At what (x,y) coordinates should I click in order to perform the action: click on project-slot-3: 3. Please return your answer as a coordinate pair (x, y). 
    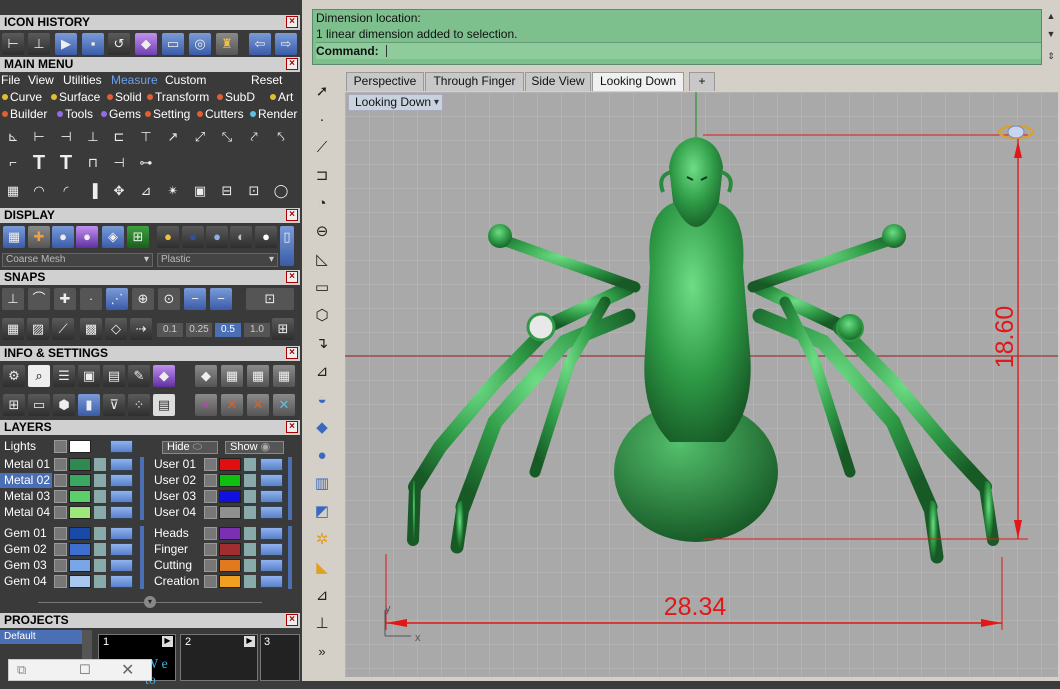
    Looking at the image, I should click on (280, 657).